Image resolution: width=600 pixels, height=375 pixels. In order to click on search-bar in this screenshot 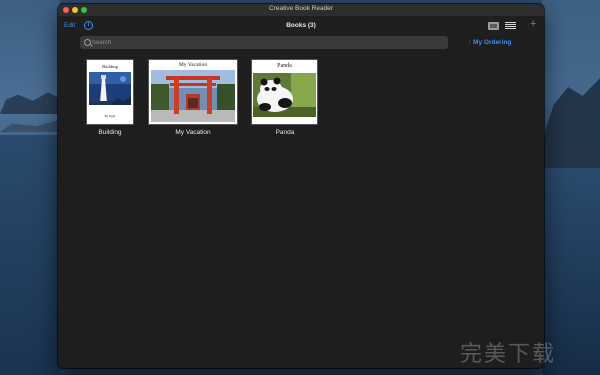, I will do `click(264, 42)`.